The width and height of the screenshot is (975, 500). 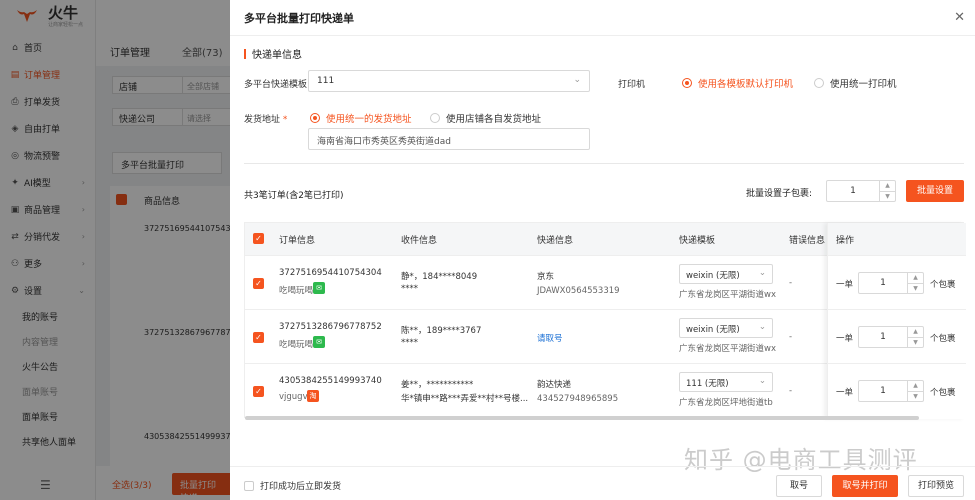 I want to click on close-icon: ✕, so click(x=959, y=17).